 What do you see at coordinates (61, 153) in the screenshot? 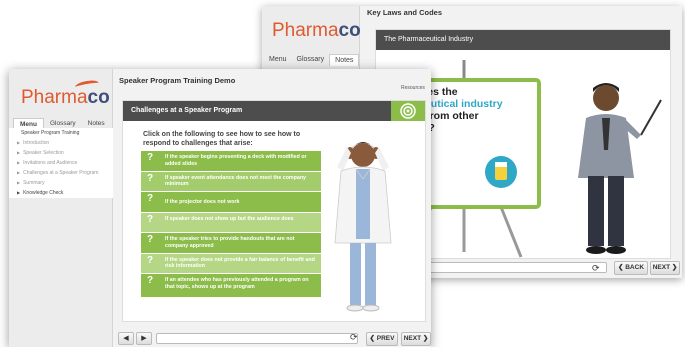
I see `menu-item-speaker-selection: ▶ Speaker Selection` at bounding box center [61, 153].